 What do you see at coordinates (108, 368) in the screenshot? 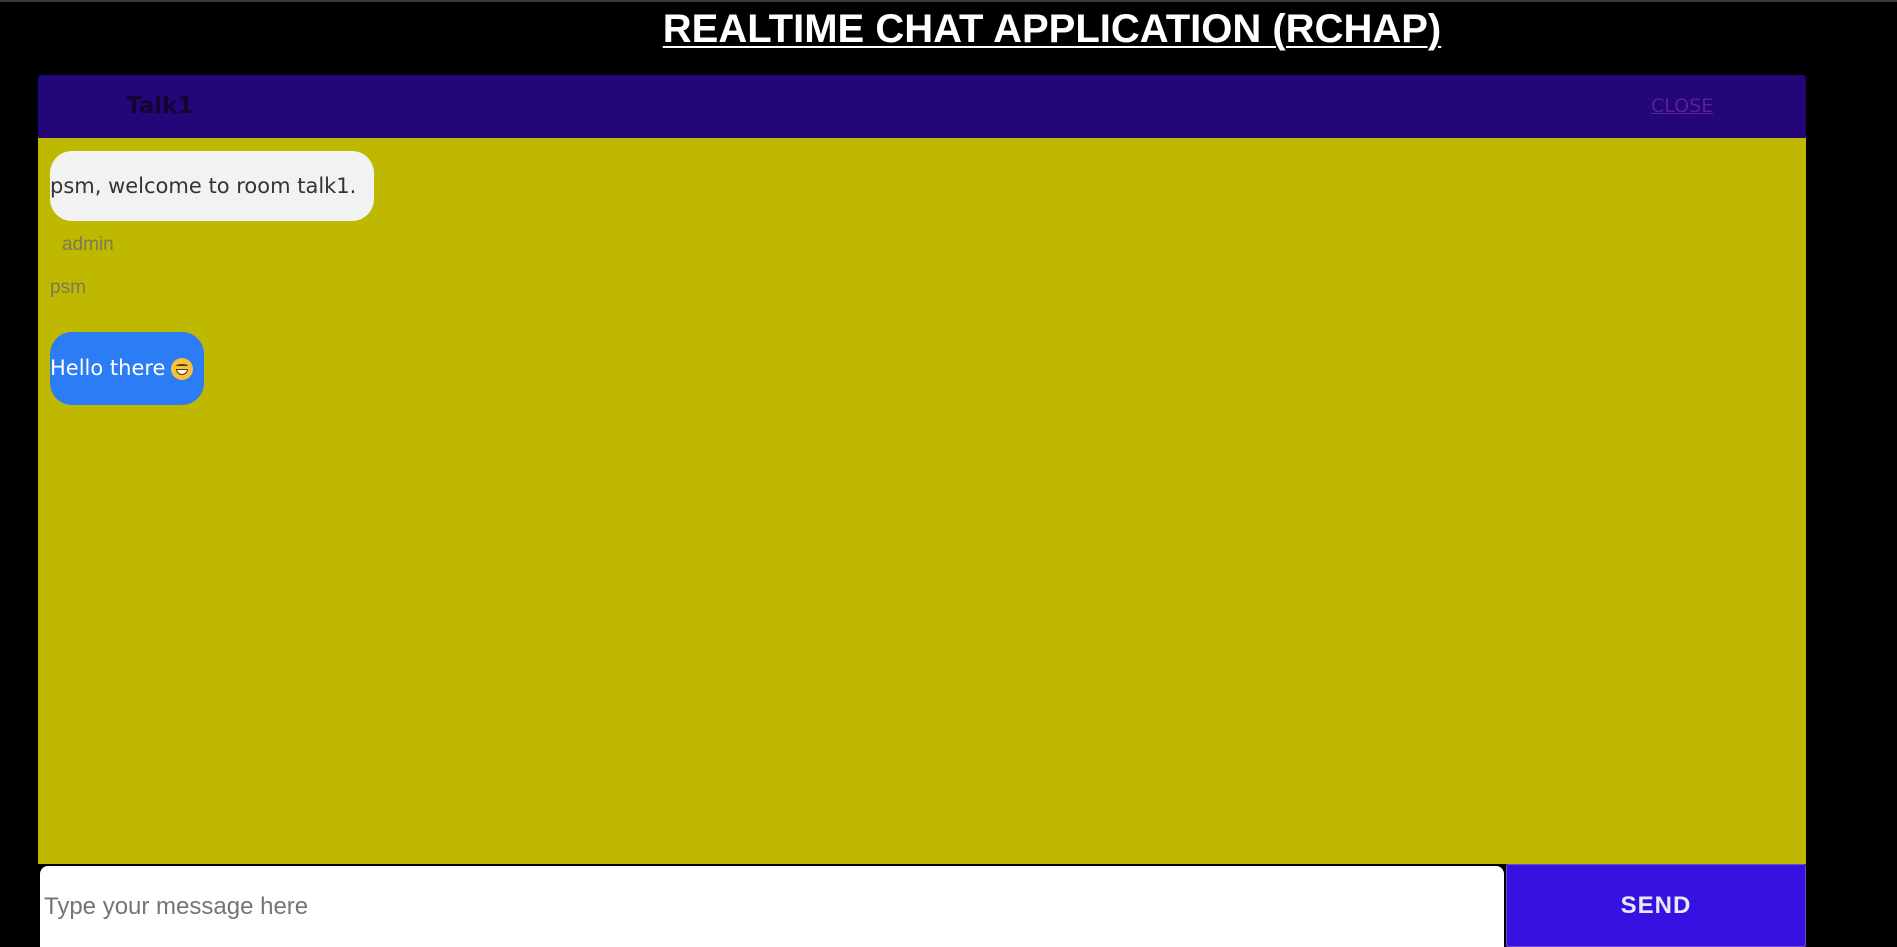
I see `message-text-own: Hello there` at bounding box center [108, 368].